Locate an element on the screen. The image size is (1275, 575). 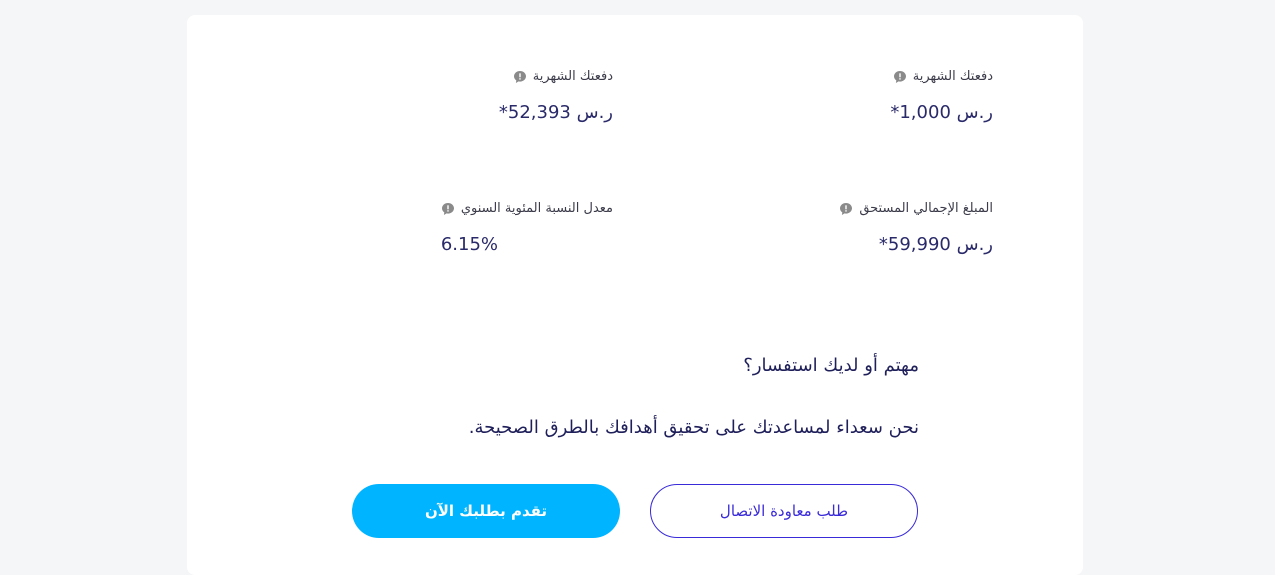
apply-now-button: تقدم بطلبك الآن is located at coordinates (486, 511).